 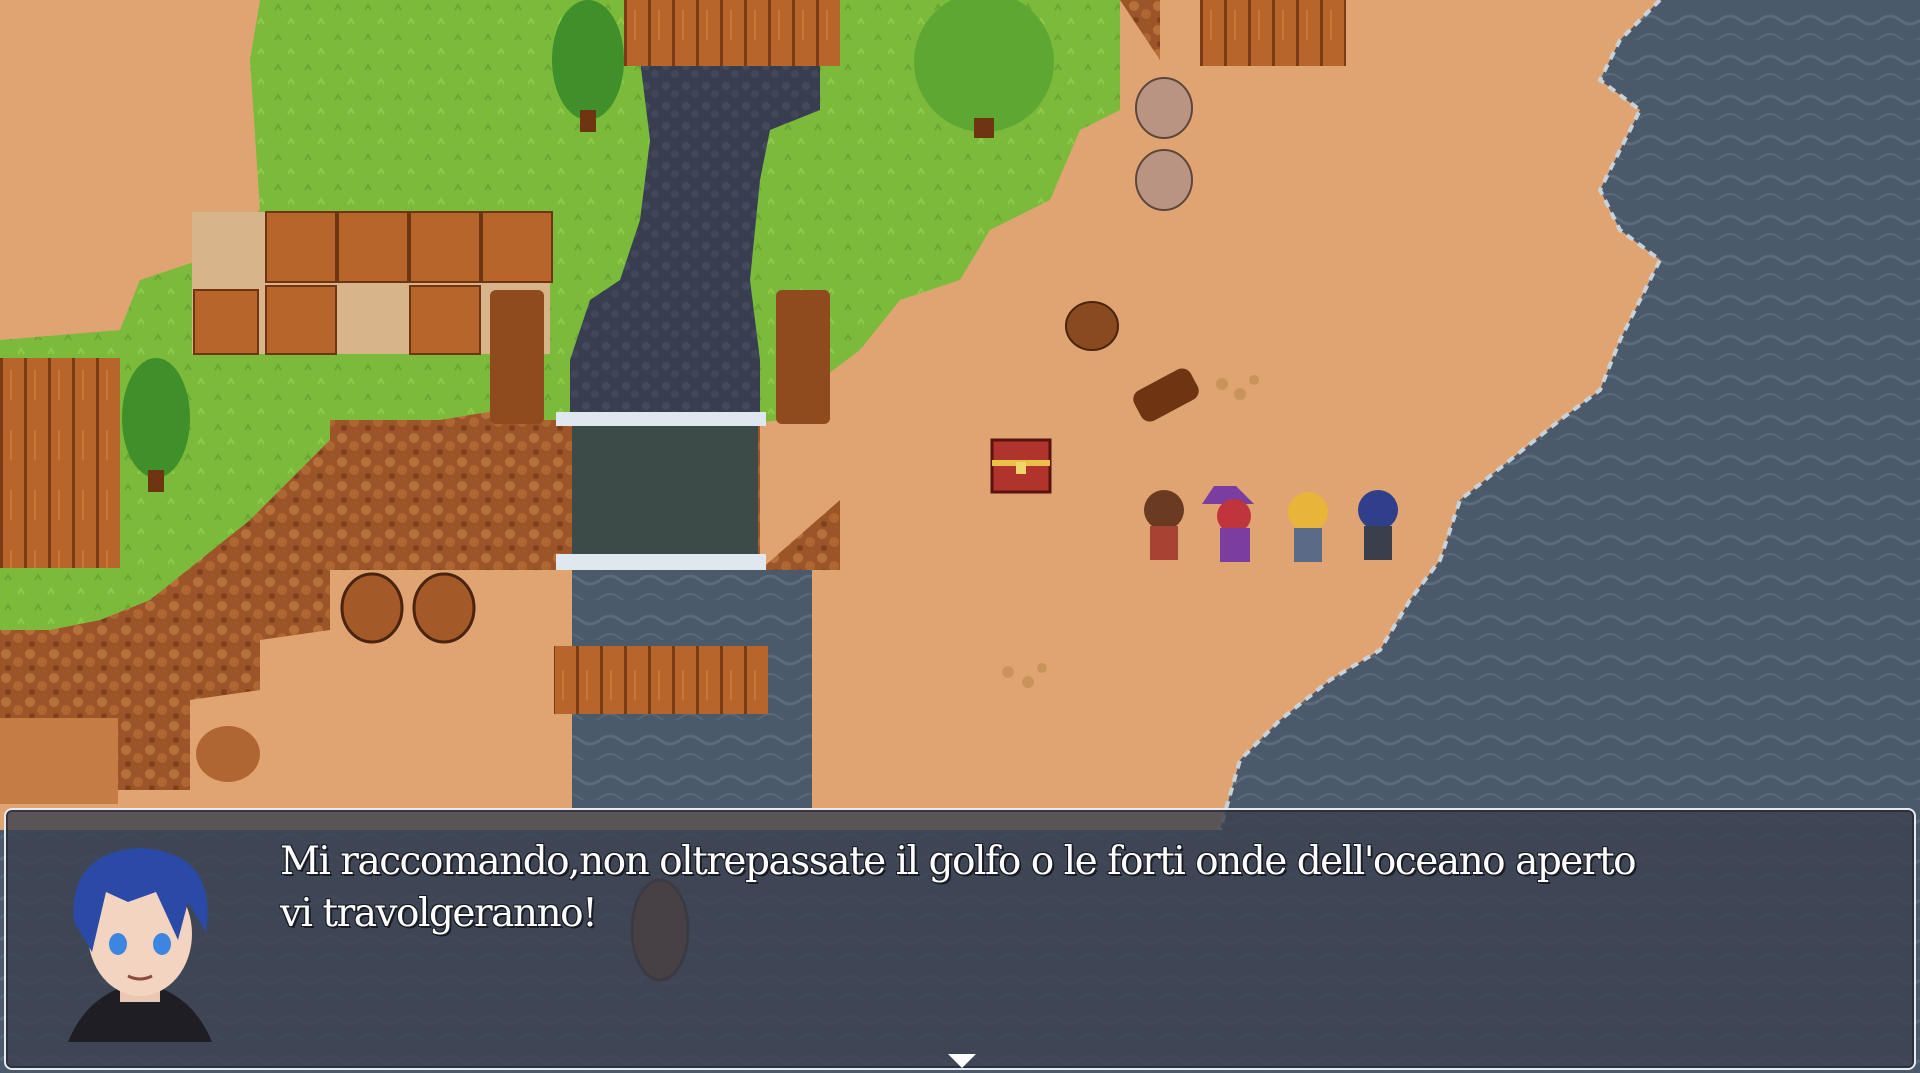 I want to click on treasure-chest, so click(x=1021, y=466).